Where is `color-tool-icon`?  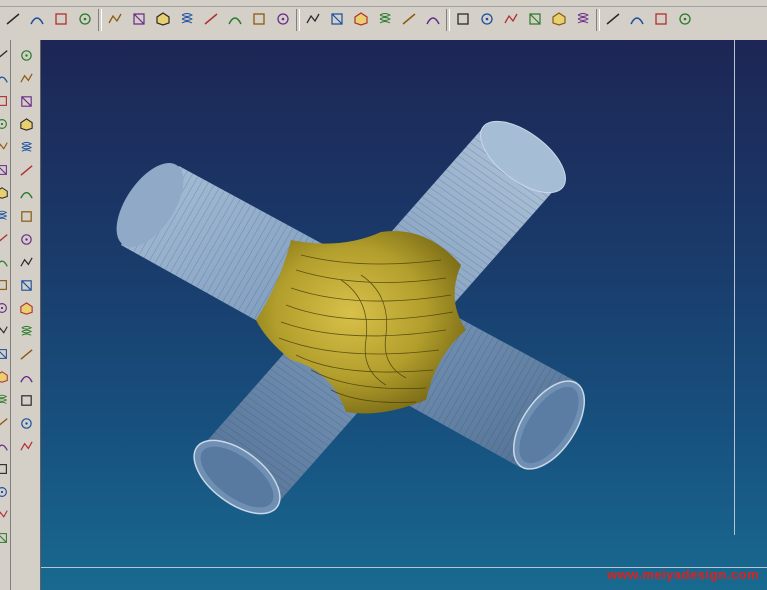
color-tool-icon is located at coordinates (559, 20).